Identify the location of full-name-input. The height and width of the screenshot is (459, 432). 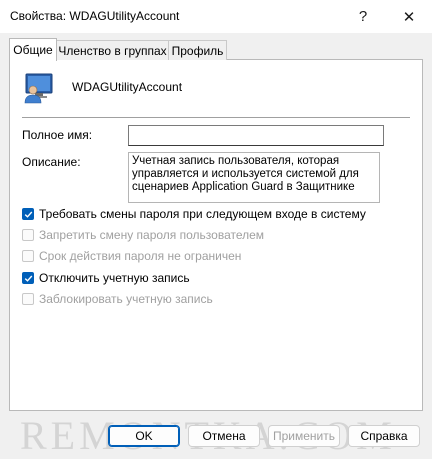
(256, 135).